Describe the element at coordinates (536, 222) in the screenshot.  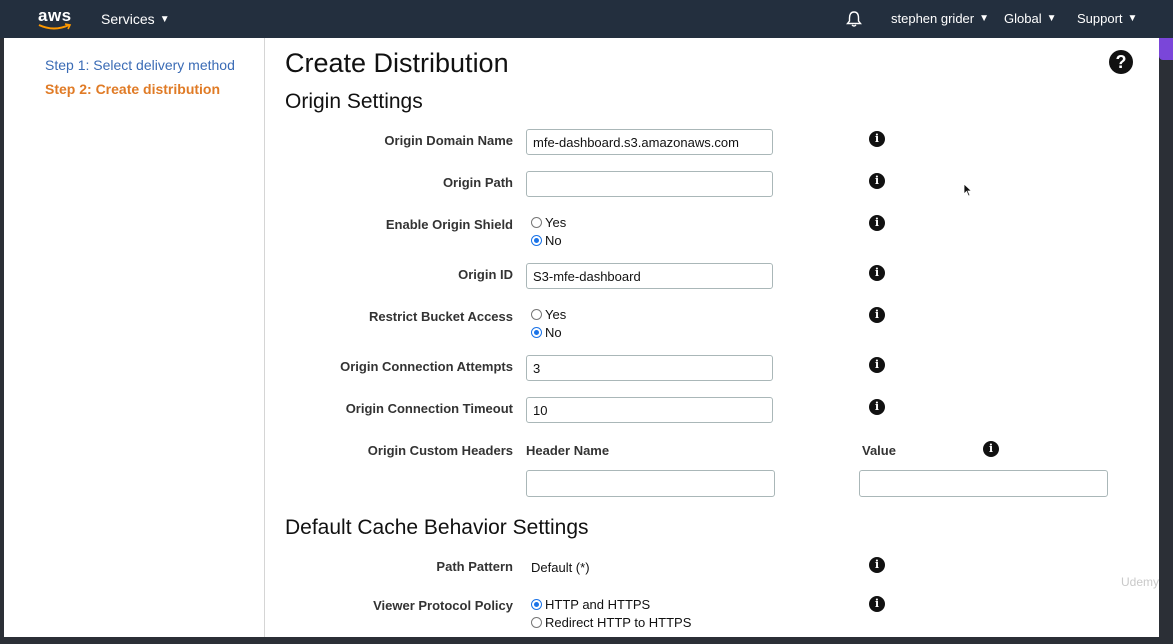
I see `origin-shield-yes-radio` at that location.